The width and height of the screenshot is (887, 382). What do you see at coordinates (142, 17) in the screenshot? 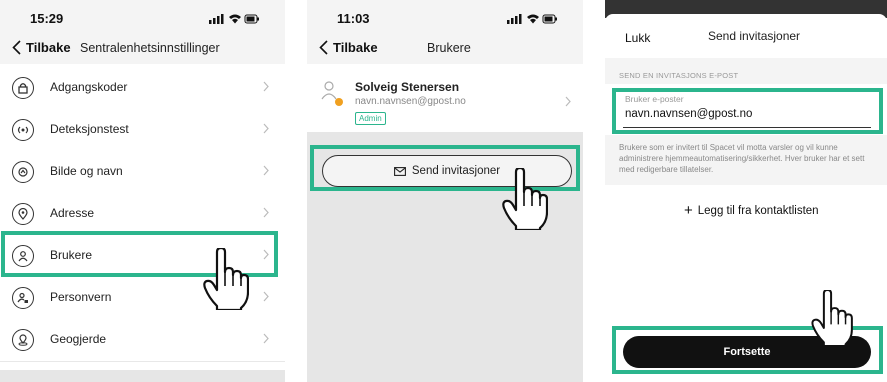
I see `status-bar: 15:29` at bounding box center [142, 17].